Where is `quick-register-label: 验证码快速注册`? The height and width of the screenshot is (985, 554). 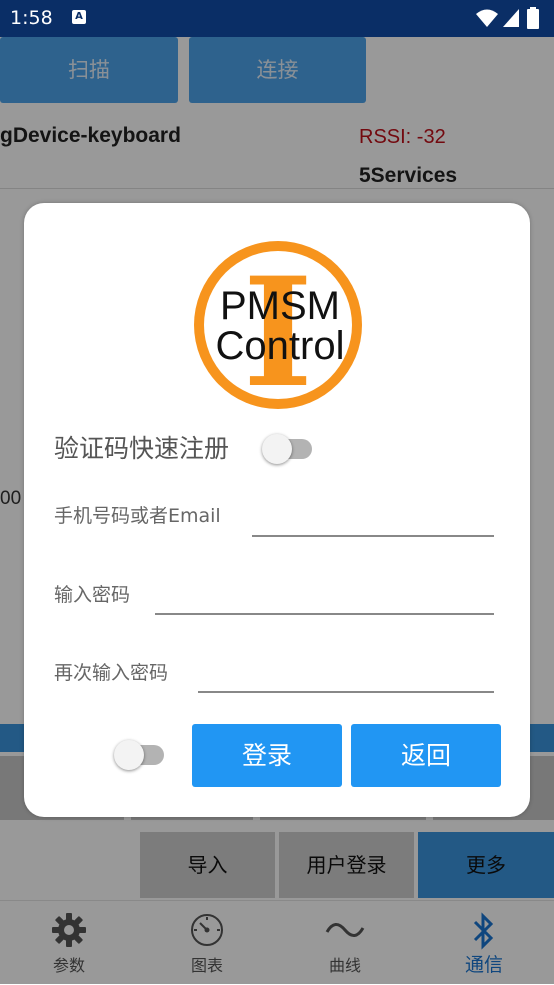
quick-register-label: 验证码快速注册 is located at coordinates (142, 448).